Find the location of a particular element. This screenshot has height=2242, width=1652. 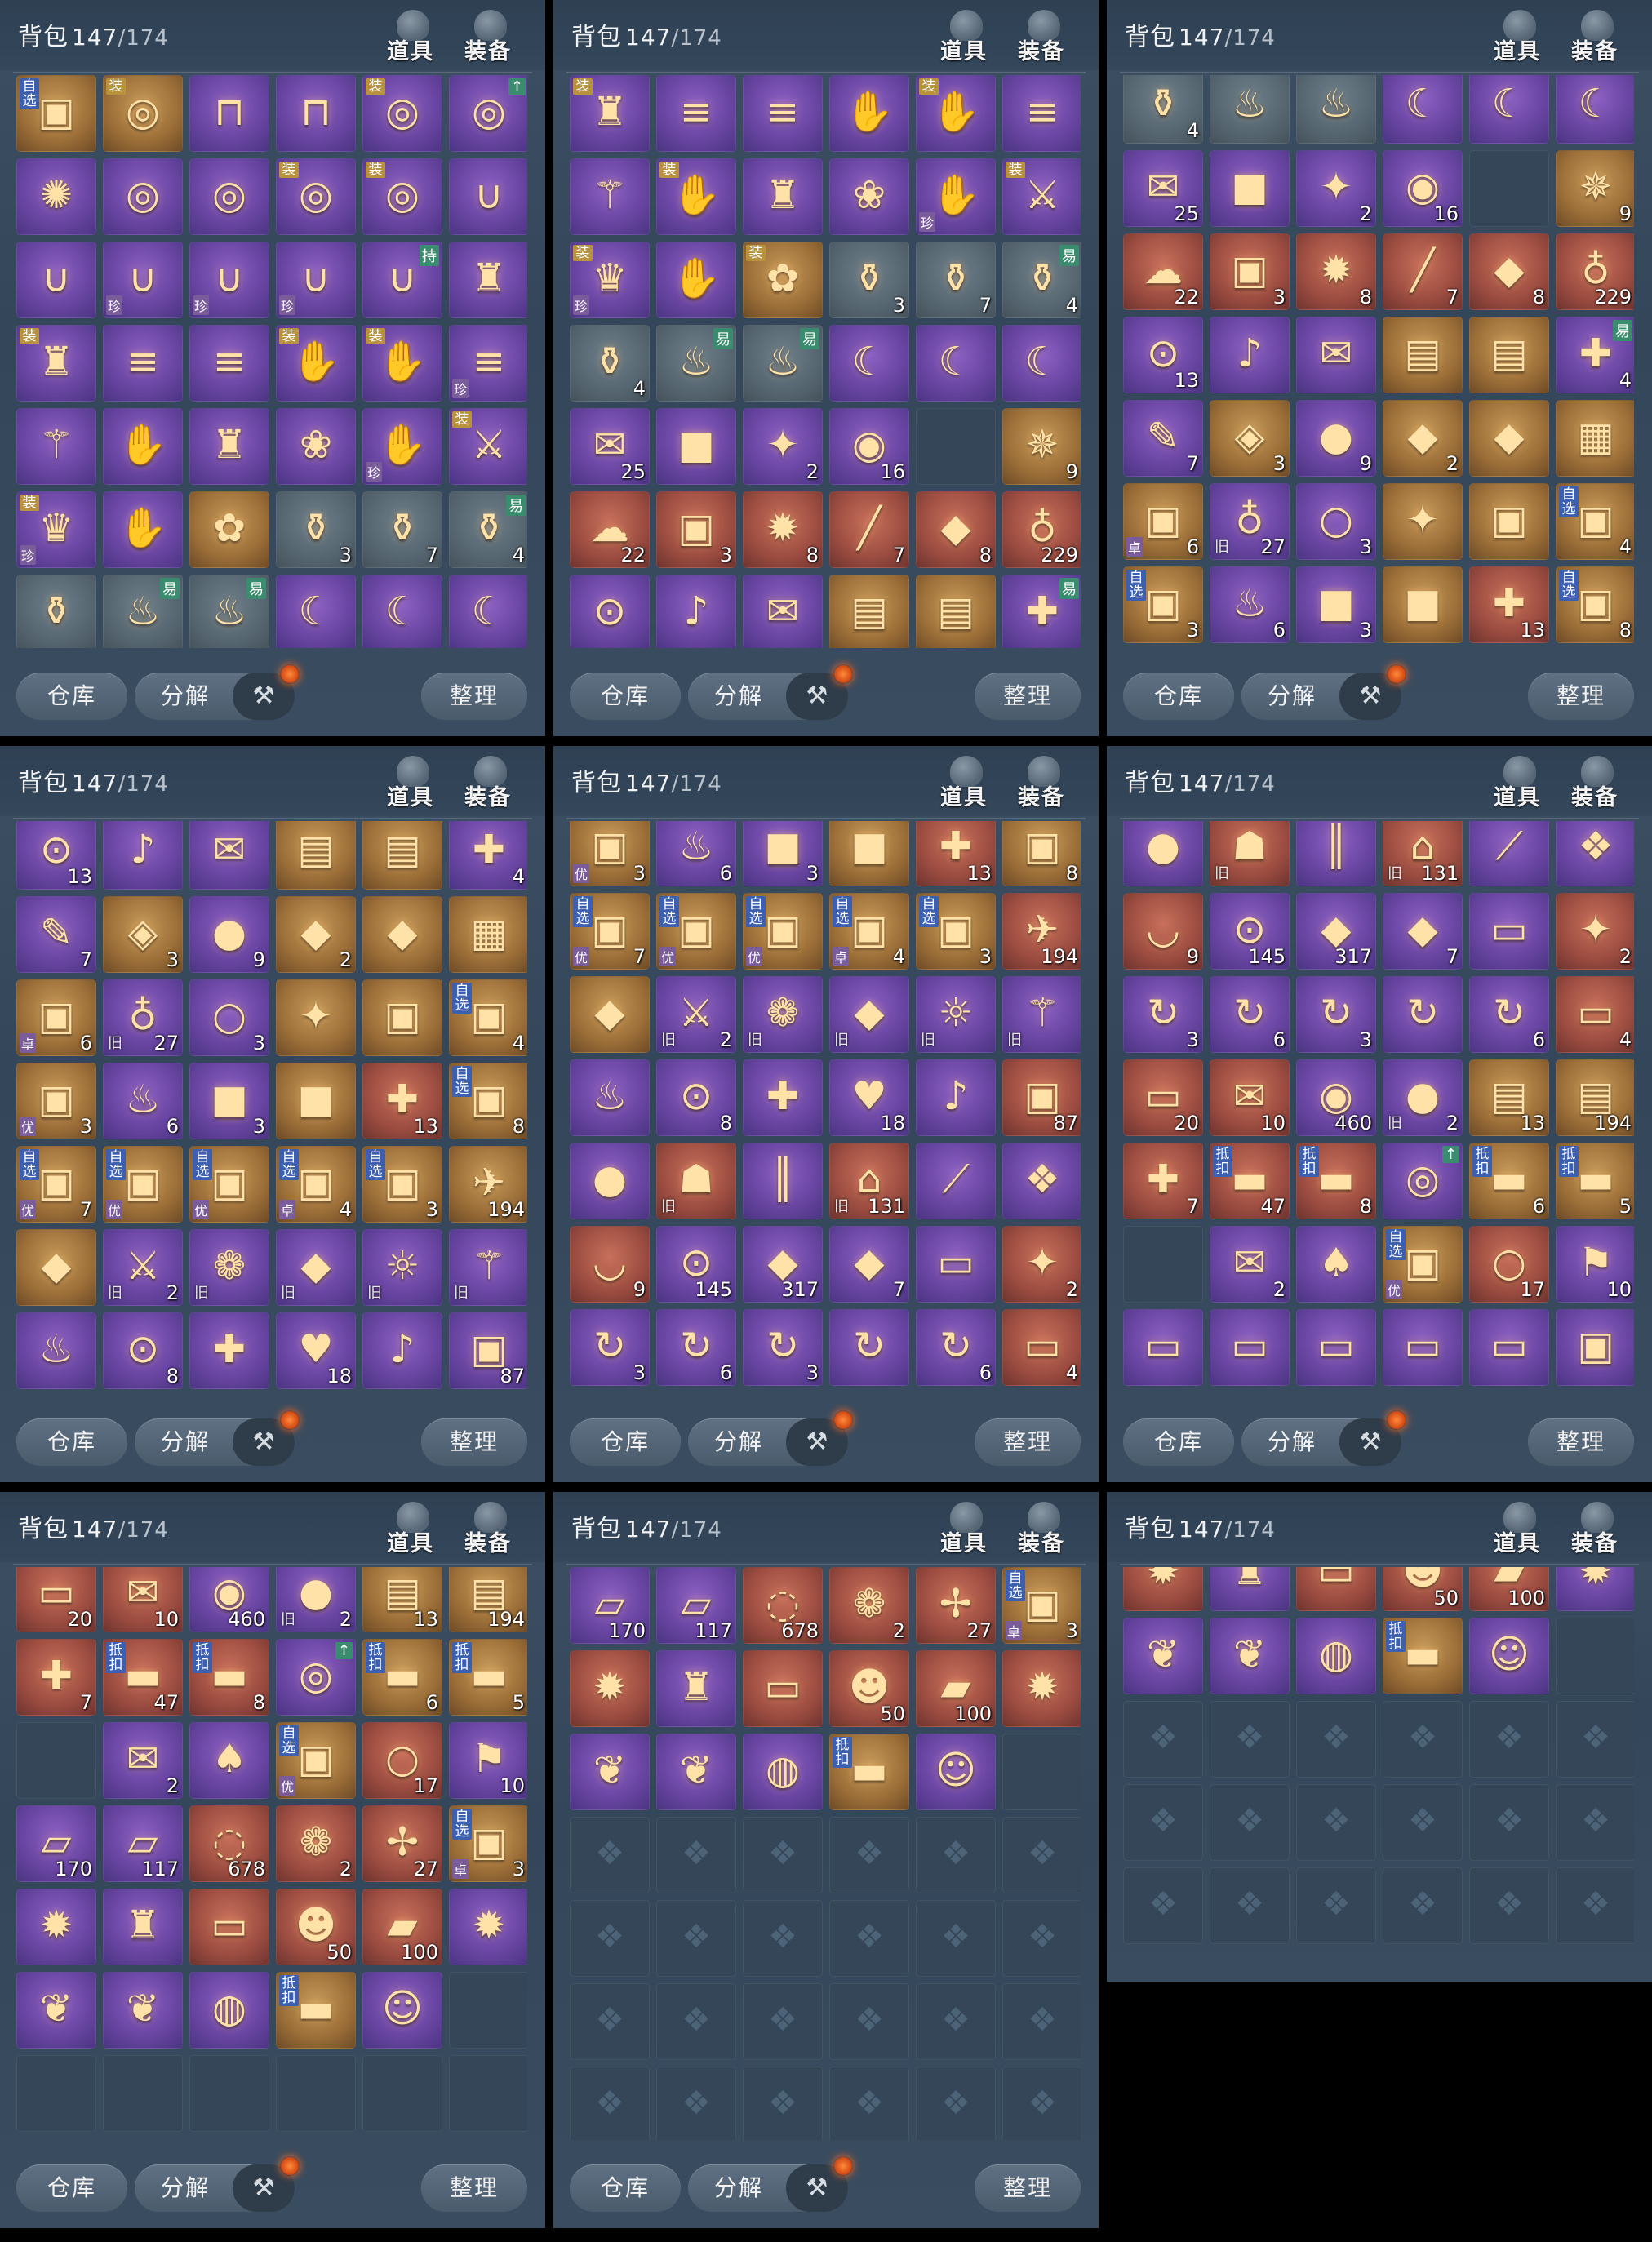

item-slot: ☾ is located at coordinates (1041, 363).